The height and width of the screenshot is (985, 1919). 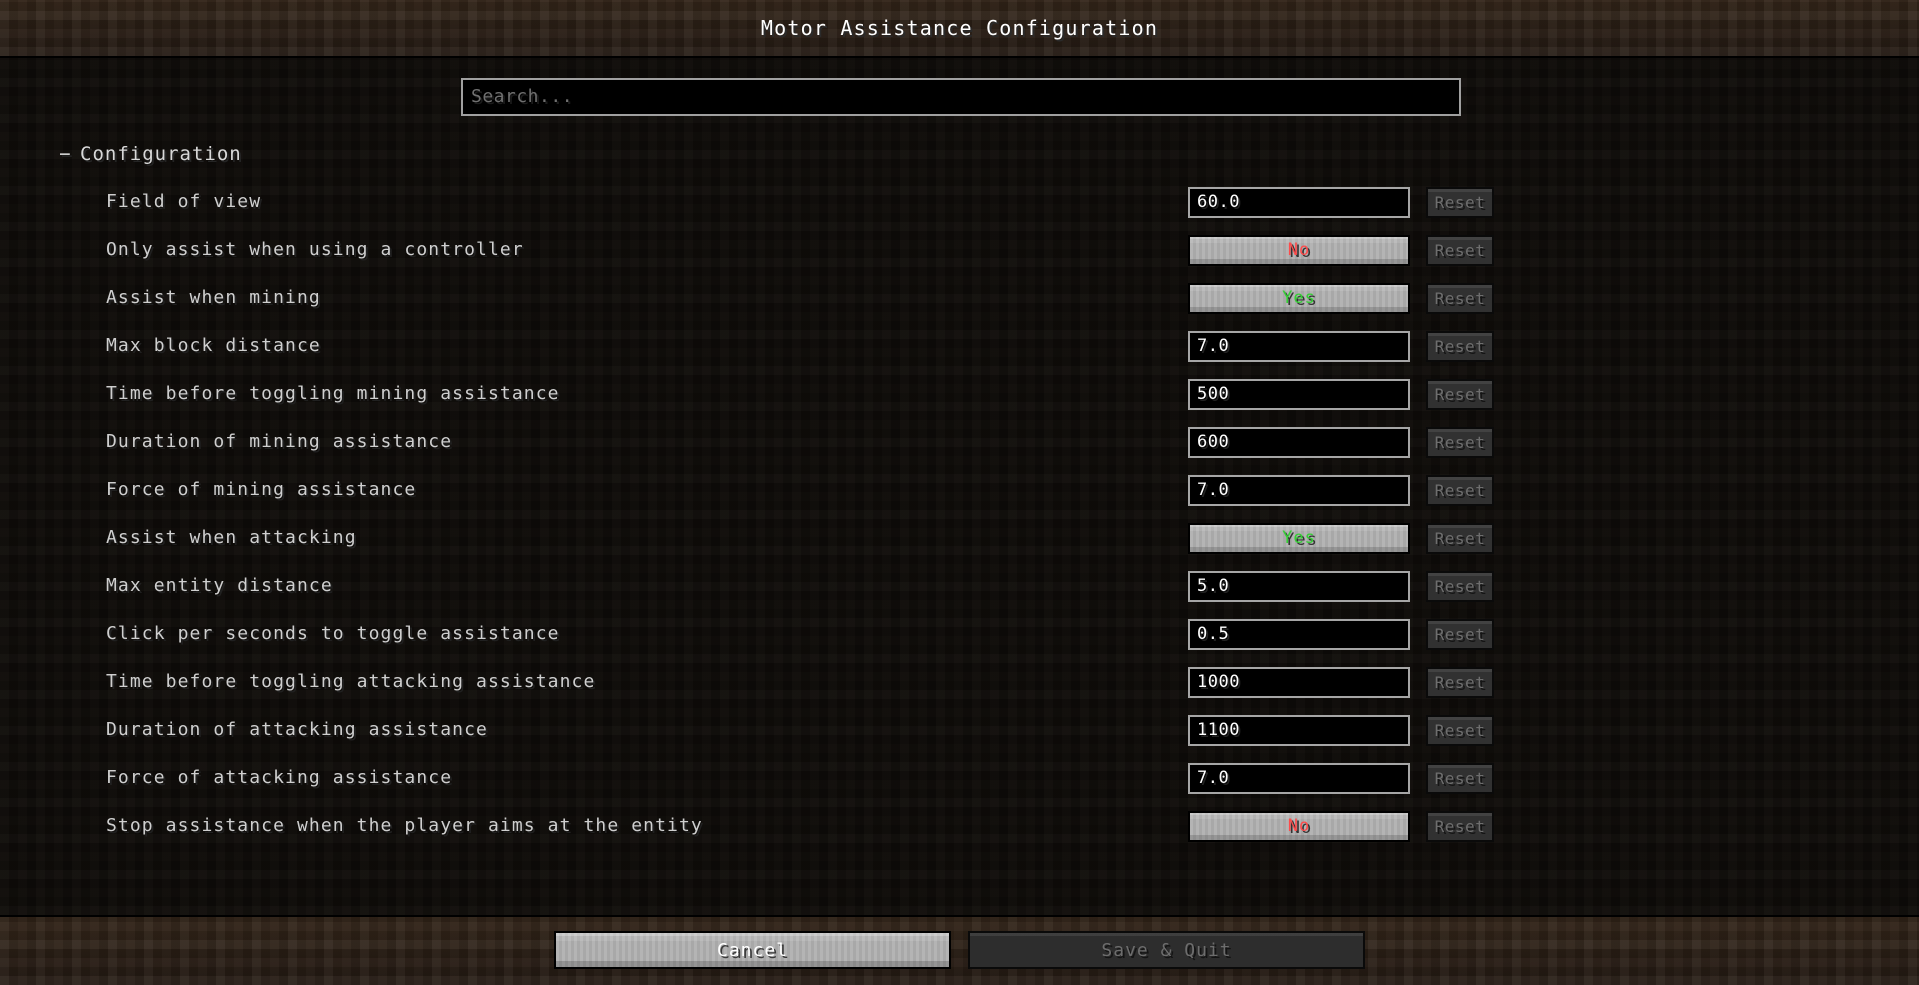 I want to click on setting-value: 600, so click(x=1213, y=442).